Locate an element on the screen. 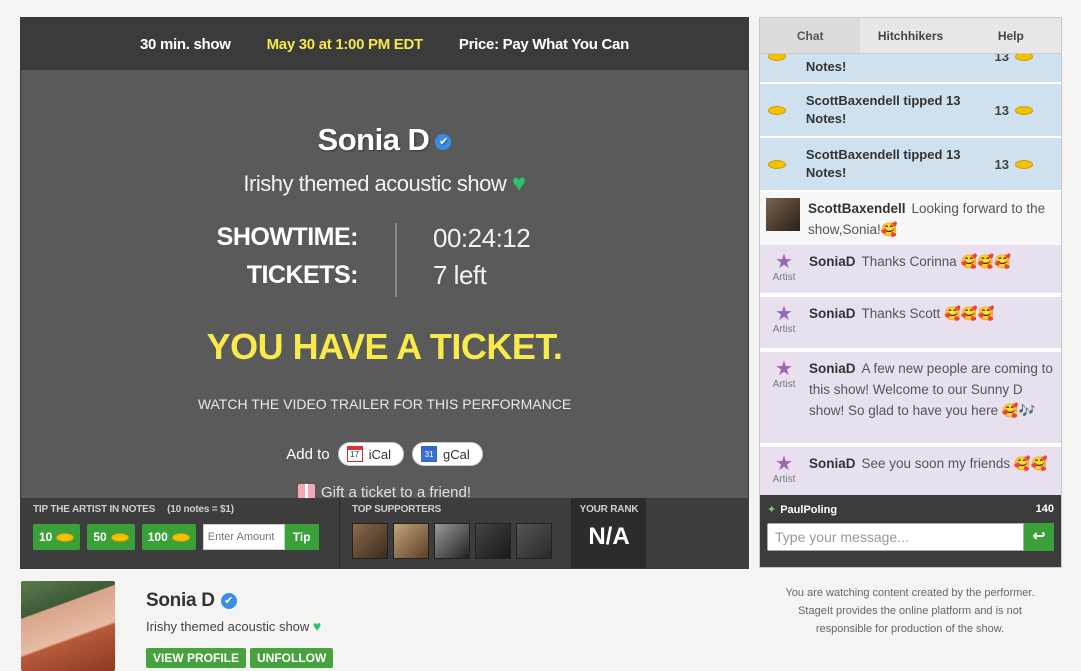  artist-name-heading: Sonia D ✔ is located at coordinates (384, 140).